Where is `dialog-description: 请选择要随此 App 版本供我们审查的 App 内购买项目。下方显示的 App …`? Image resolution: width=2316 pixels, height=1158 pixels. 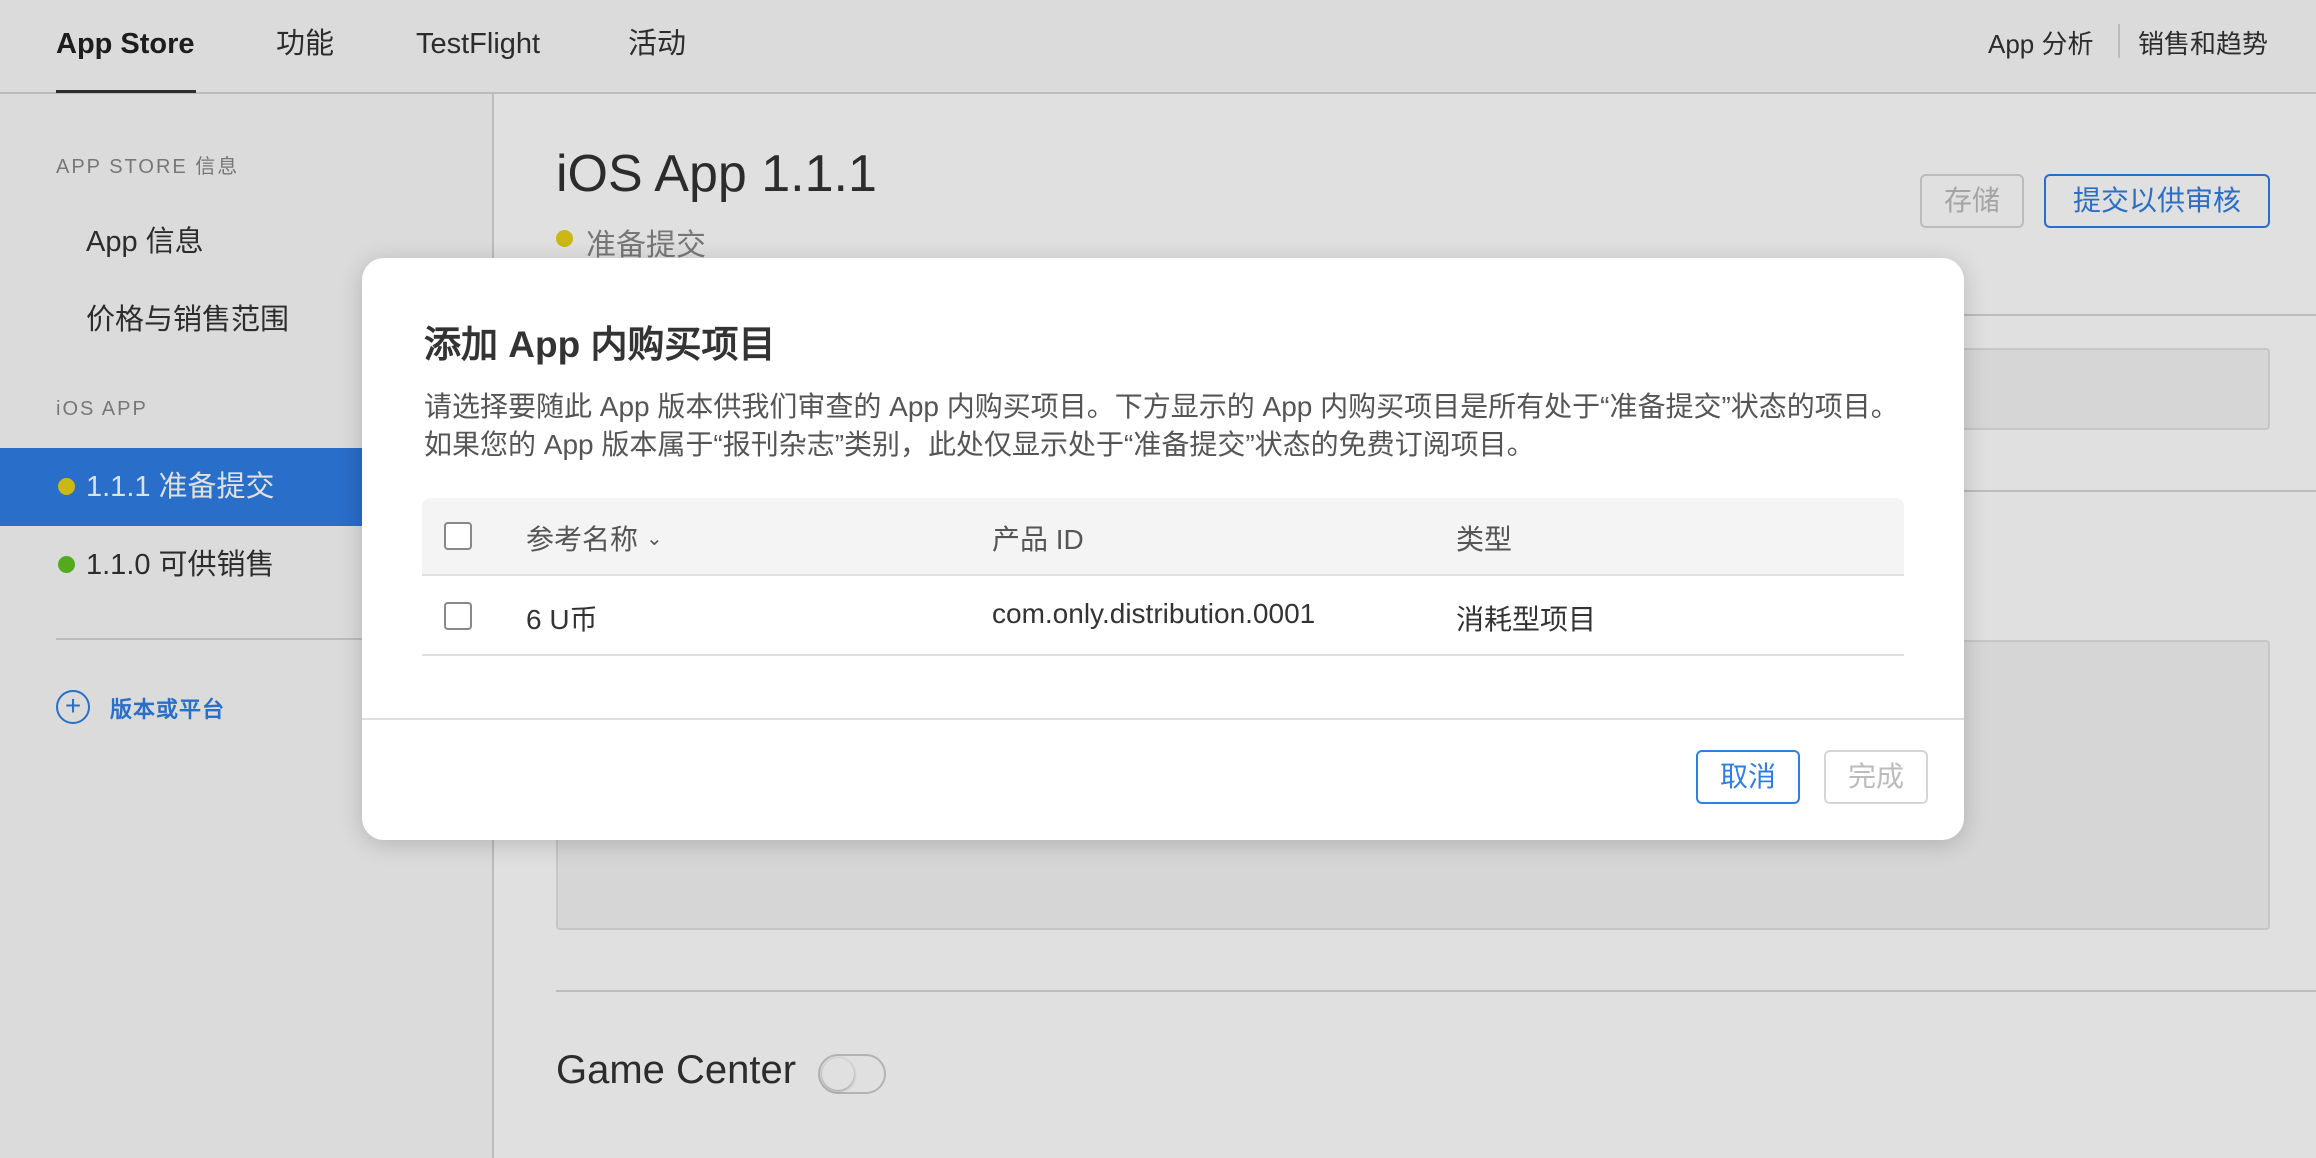
dialog-description: 请选择要随此 App 版本供我们审查的 App 内购买项目。下方显示的 App … is located at coordinates (1161, 425).